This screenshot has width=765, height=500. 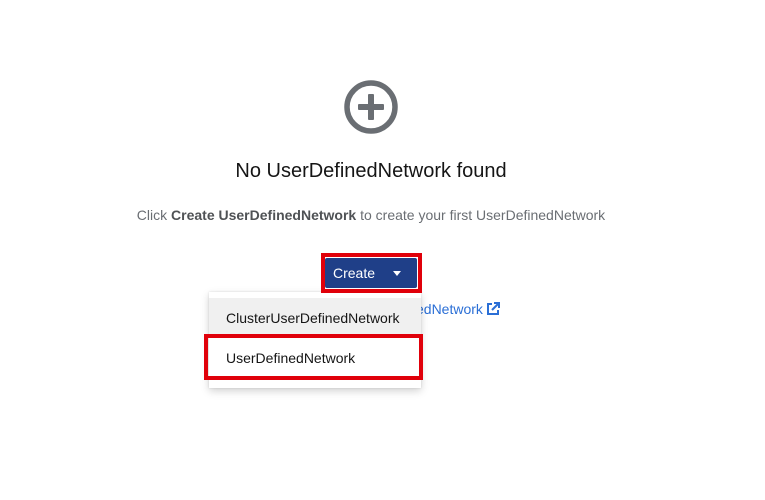 What do you see at coordinates (264, 215) in the screenshot?
I see `empty-state-body-strong: Create UserDefinedNetwork` at bounding box center [264, 215].